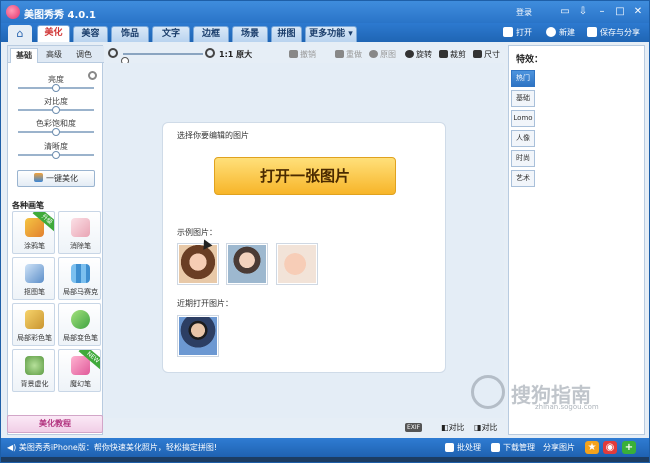 This screenshot has width=650, height=463. I want to click on new-button: 新建, so click(560, 32).